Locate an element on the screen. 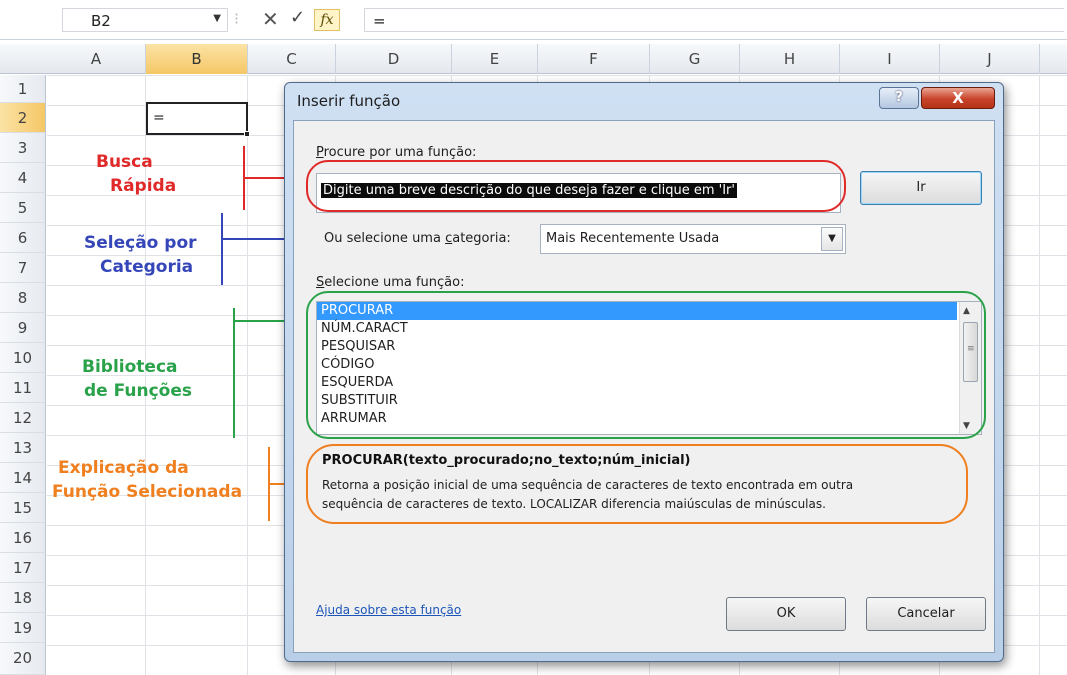  annotation-explicacao: Explicação da Função Selecionada is located at coordinates (147, 480).